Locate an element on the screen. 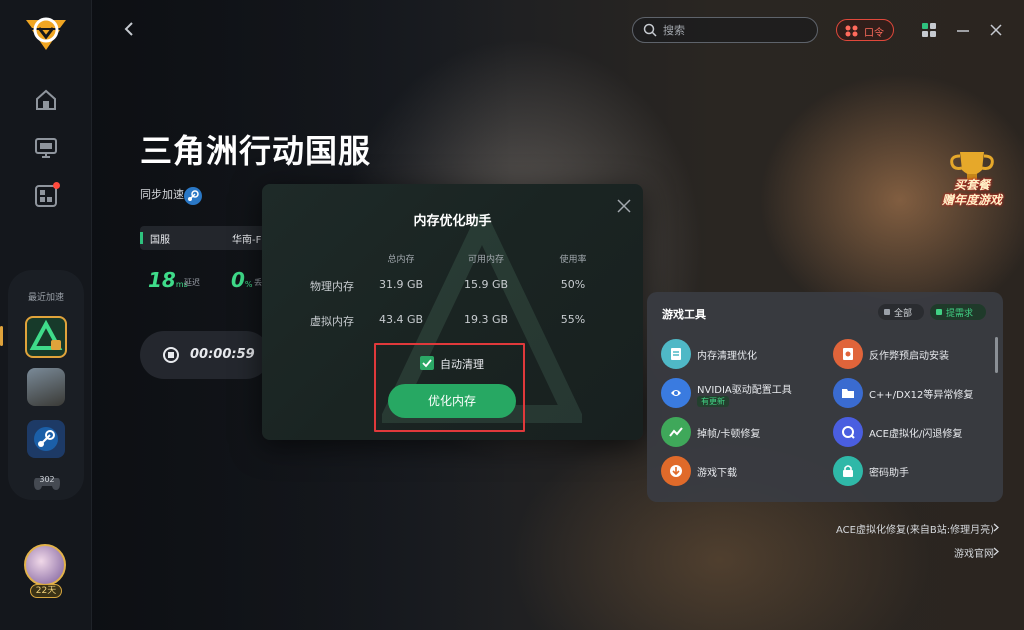 This screenshot has height=630, width=1024. virtual-available: 19.3 GB is located at coordinates (486, 319).